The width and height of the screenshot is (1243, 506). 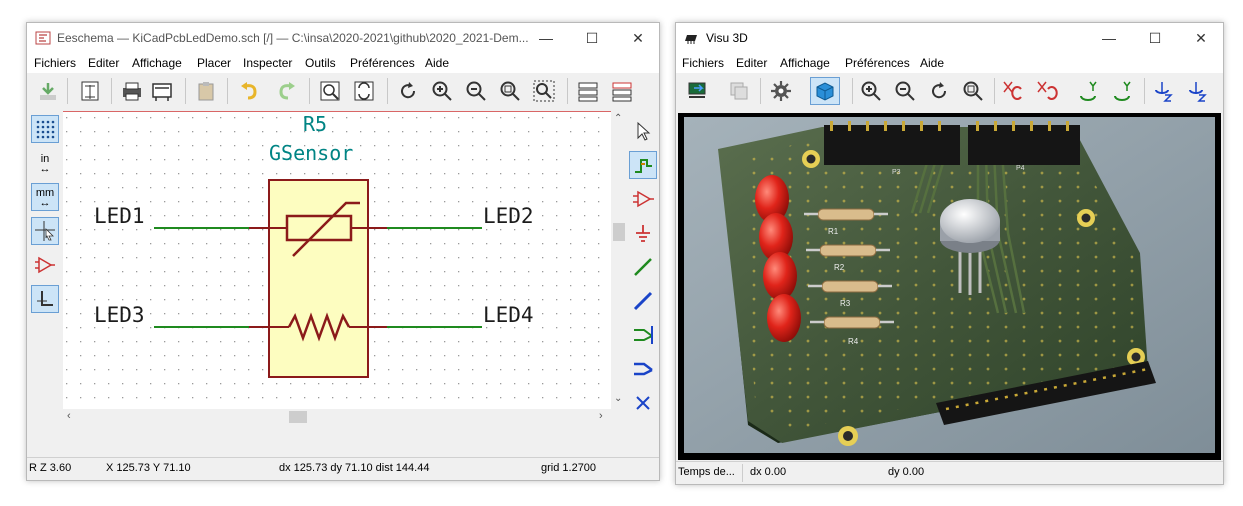 I want to click on hidden-pins-icon, so click(x=45, y=265).